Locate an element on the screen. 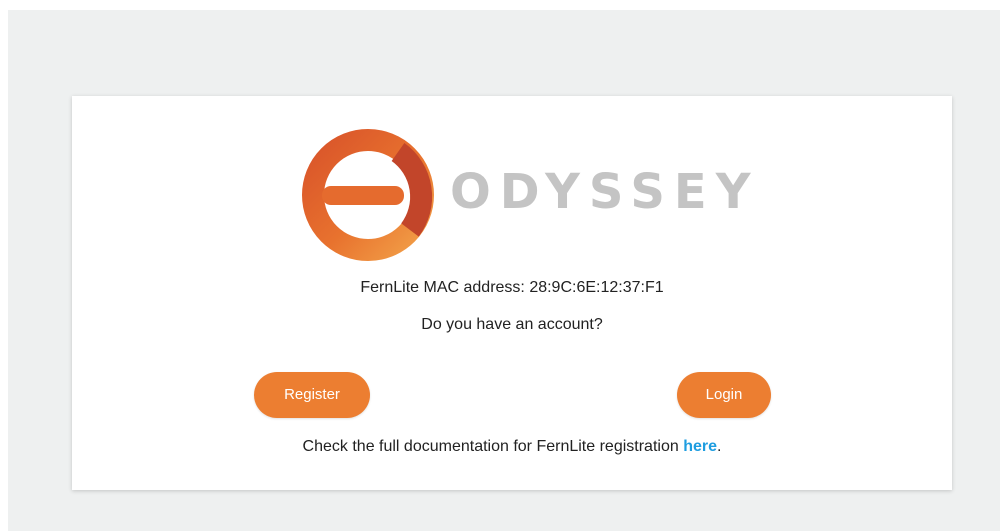  odyssey-ring-logo-icon is located at coordinates (368, 195).